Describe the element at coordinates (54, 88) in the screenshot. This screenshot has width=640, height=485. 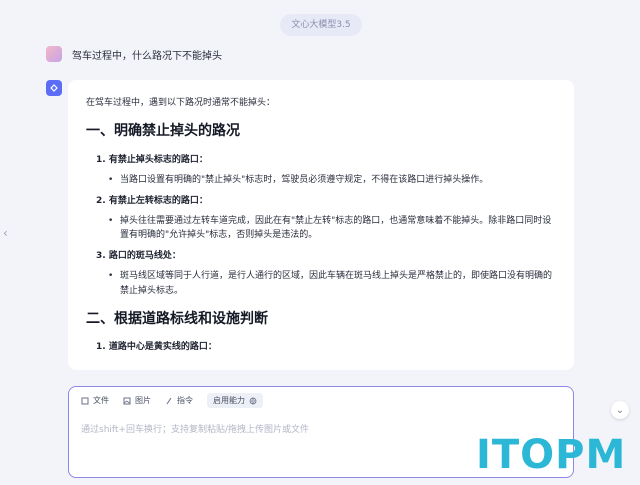
I see `bot-avatar-icon` at that location.